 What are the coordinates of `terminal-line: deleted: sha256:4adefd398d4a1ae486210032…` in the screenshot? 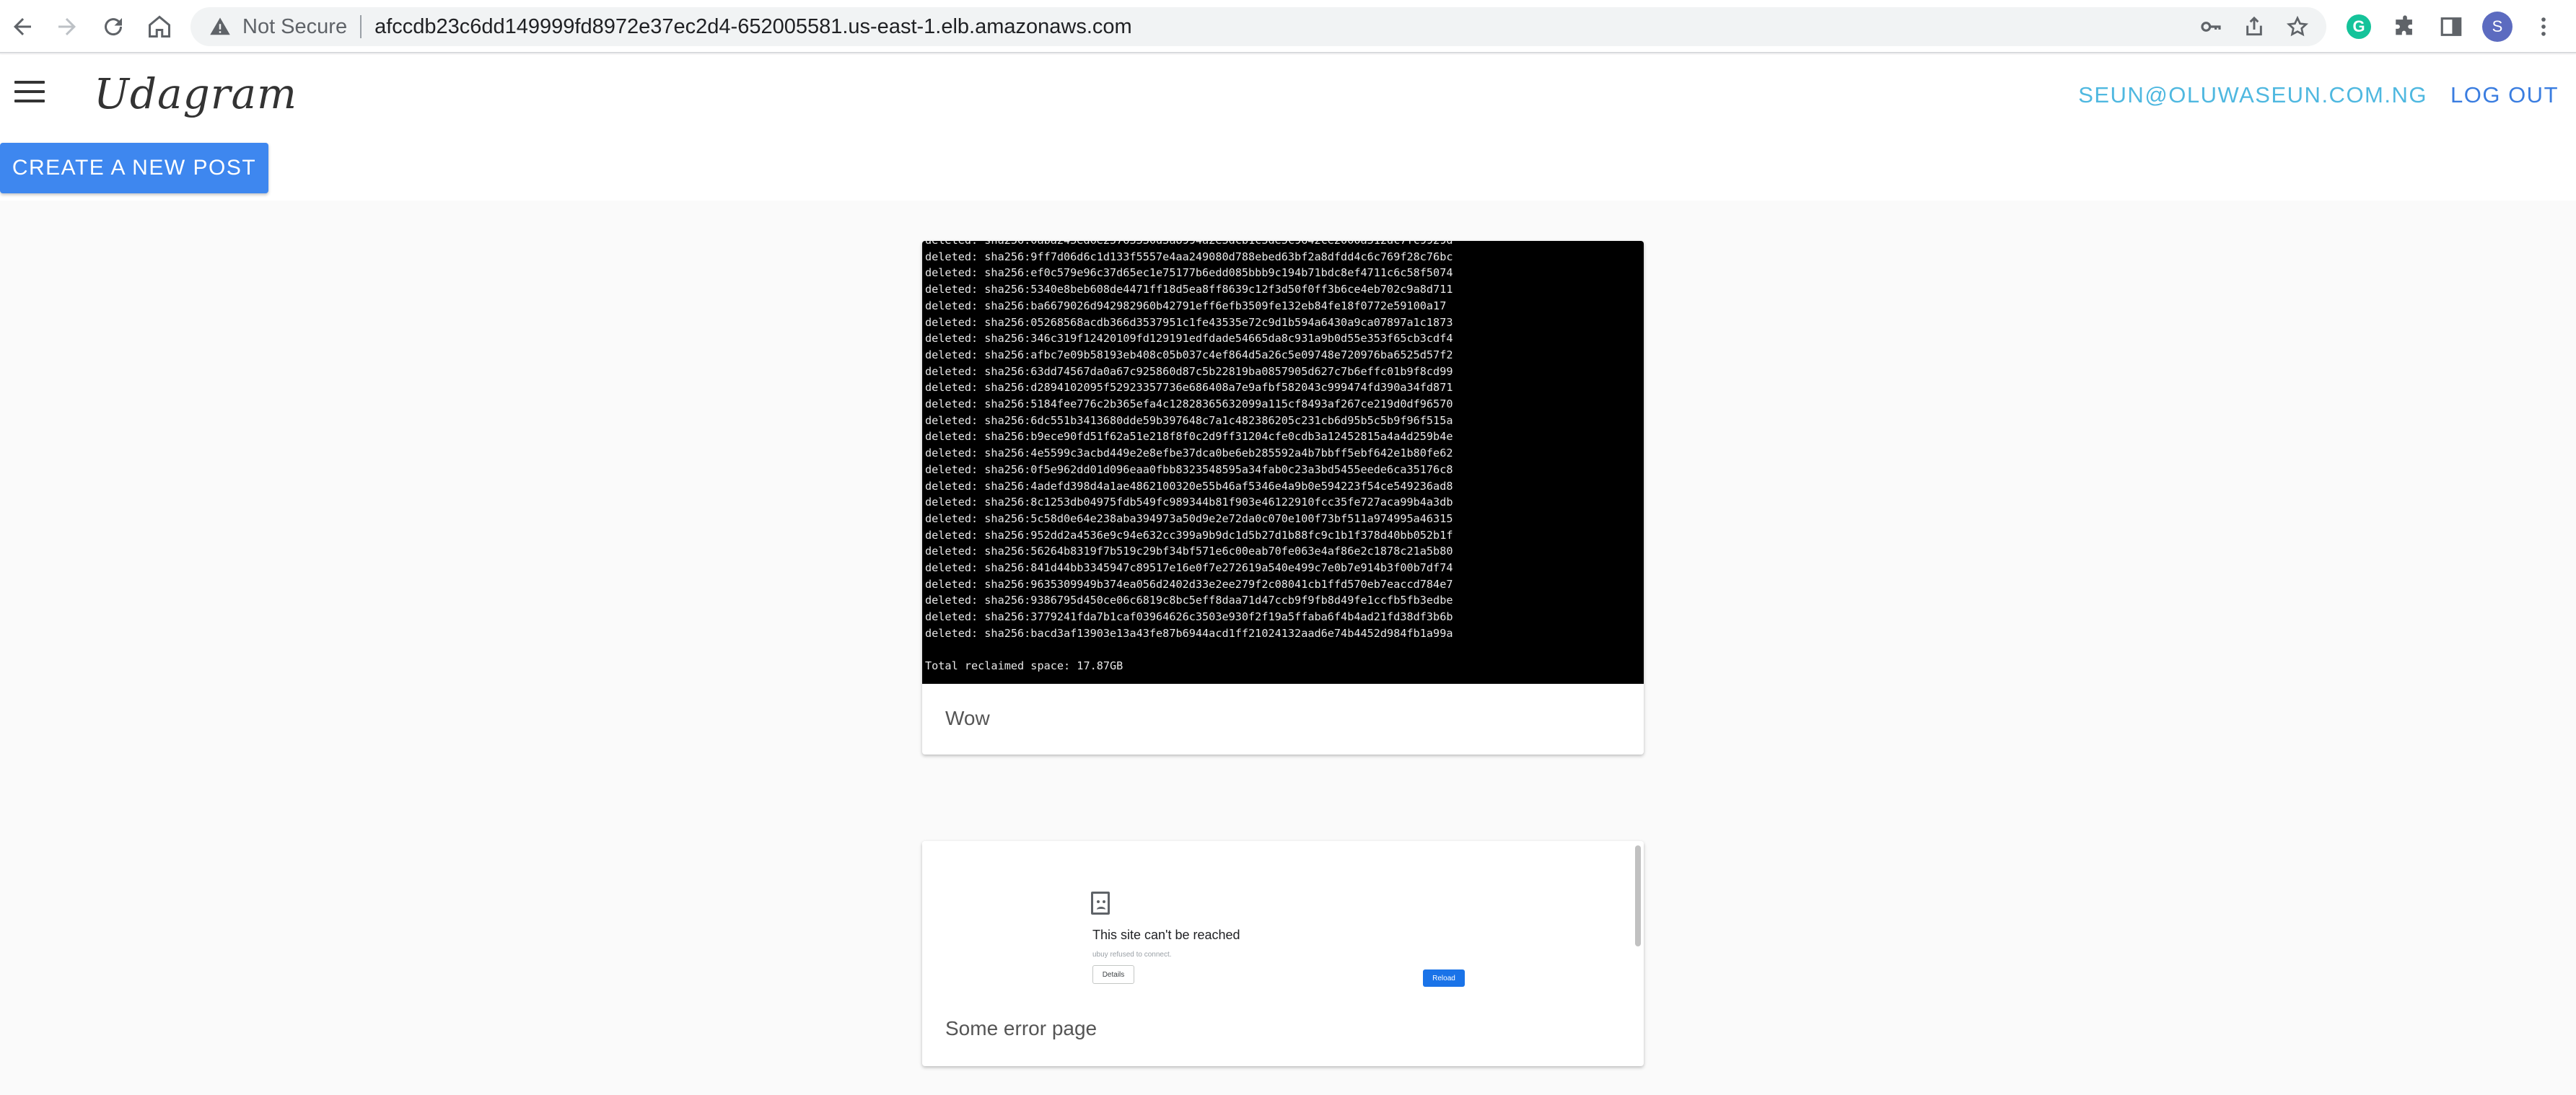 It's located at (1189, 486).